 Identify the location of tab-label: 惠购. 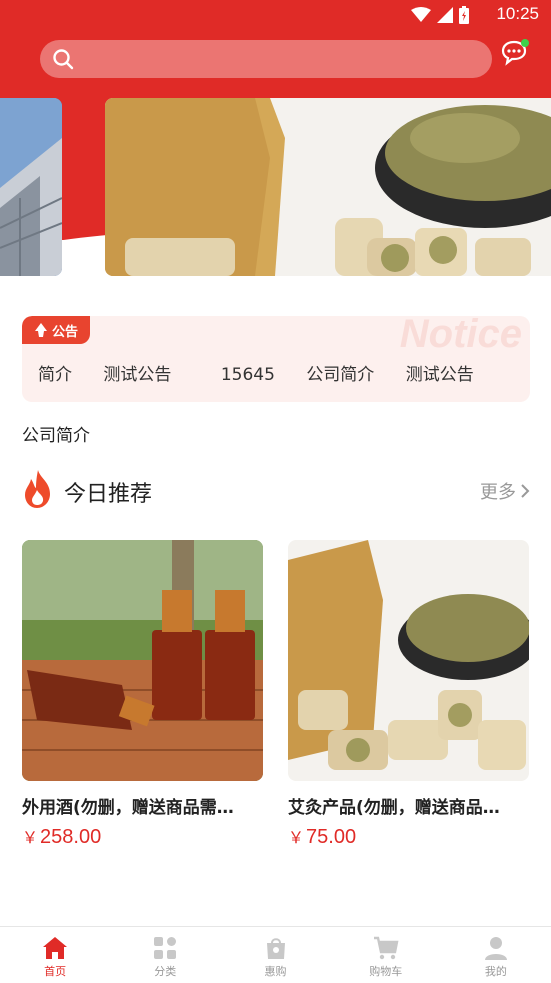
(275, 971).